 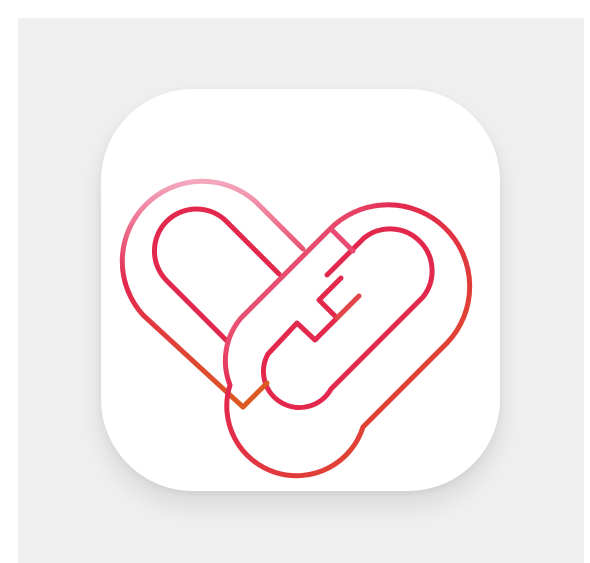 I want to click on link-crossing-top, so click(x=342, y=240).